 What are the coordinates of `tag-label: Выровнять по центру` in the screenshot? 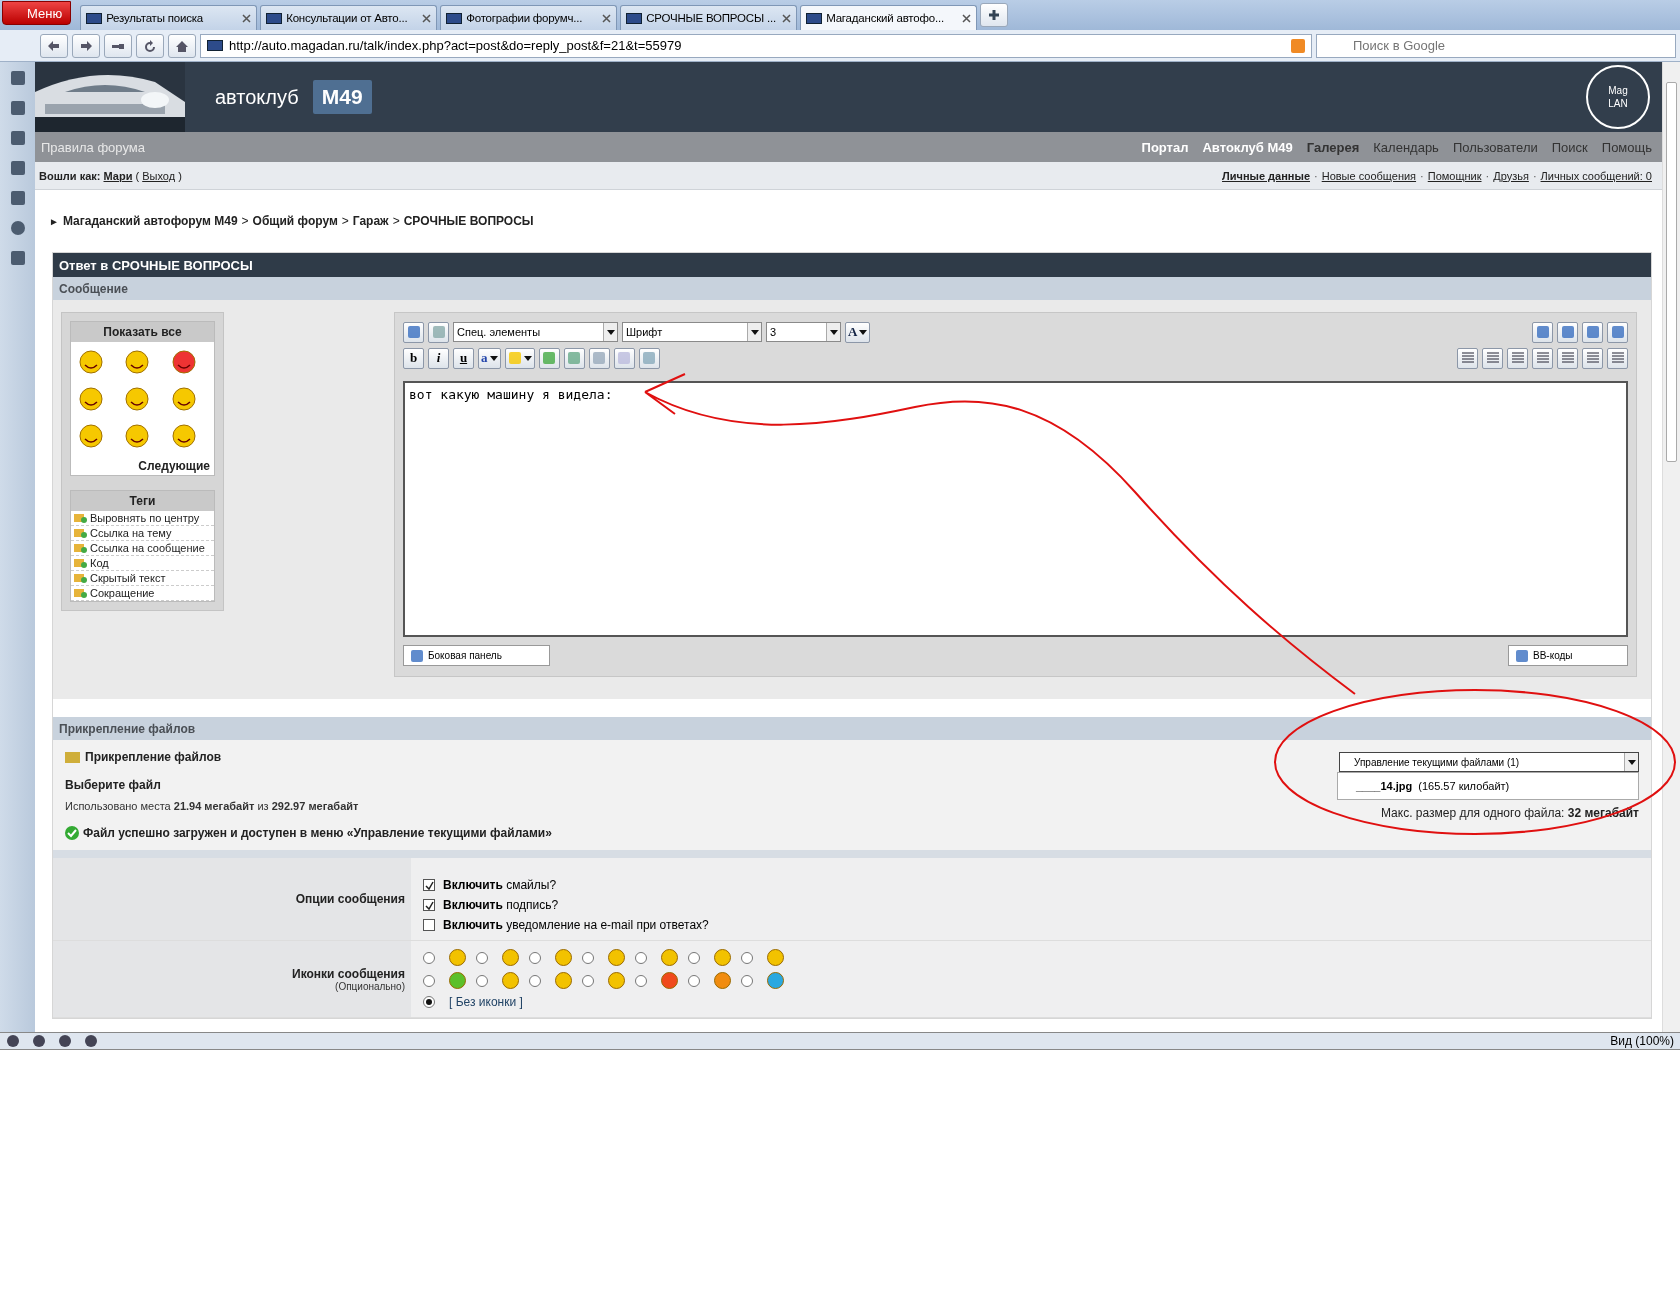 It's located at (145, 518).